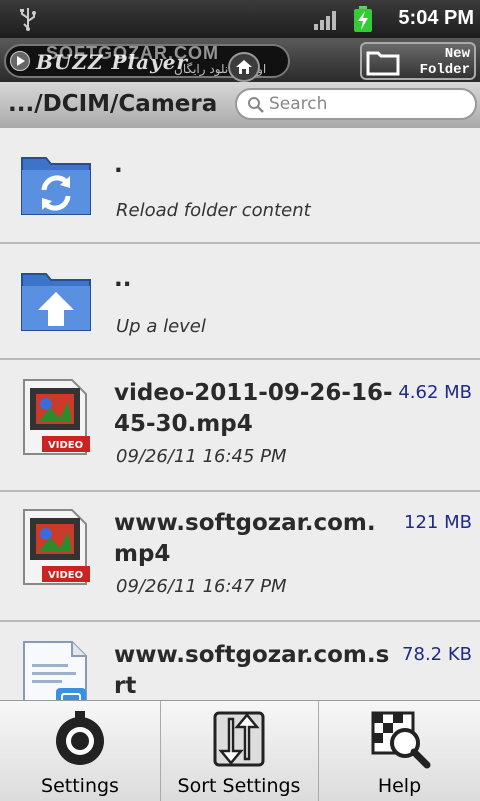  I want to click on sort-arrows-icon, so click(239, 739).